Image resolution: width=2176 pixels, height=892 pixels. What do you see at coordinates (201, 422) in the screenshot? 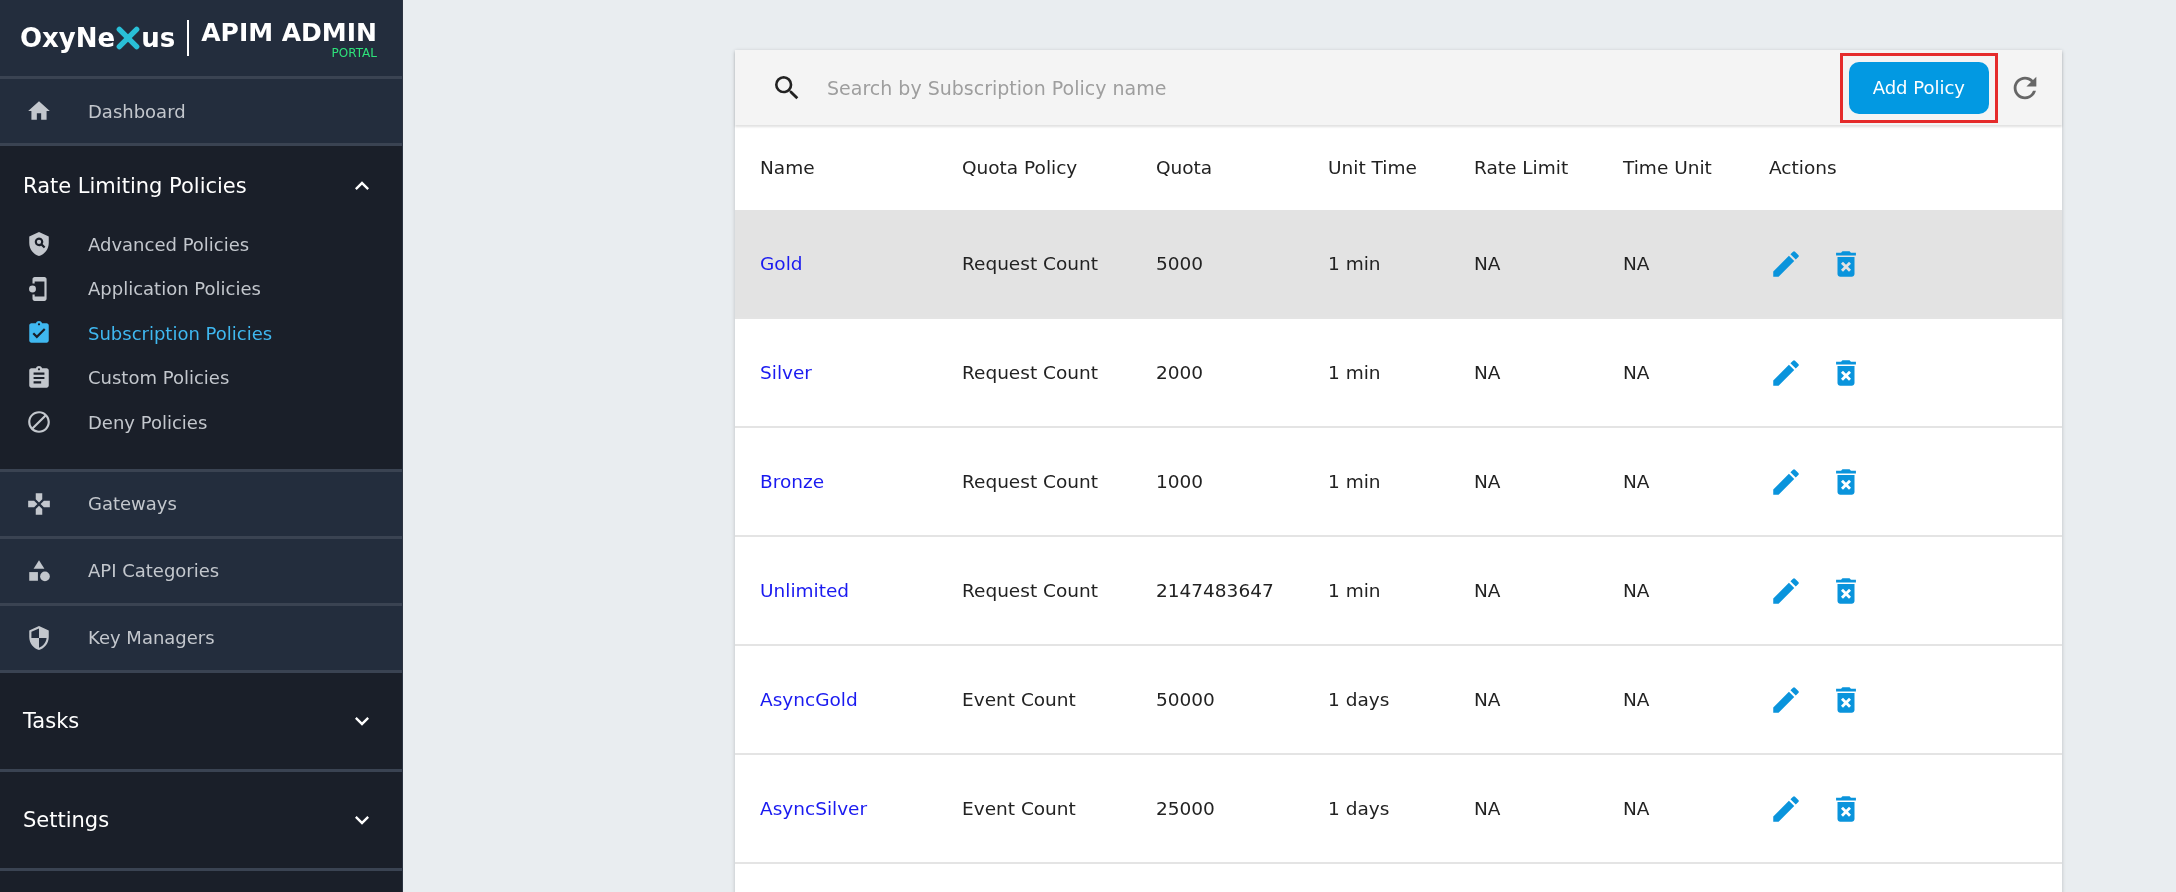
I see `sidebar-subitem: Deny Policies` at bounding box center [201, 422].